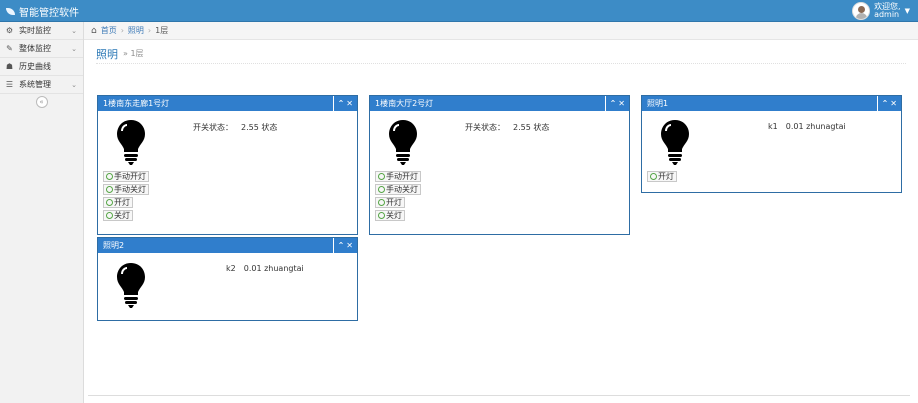 This screenshot has width=918, height=403. I want to click on sidebar-item-label: 历史曲线, so click(35, 66).